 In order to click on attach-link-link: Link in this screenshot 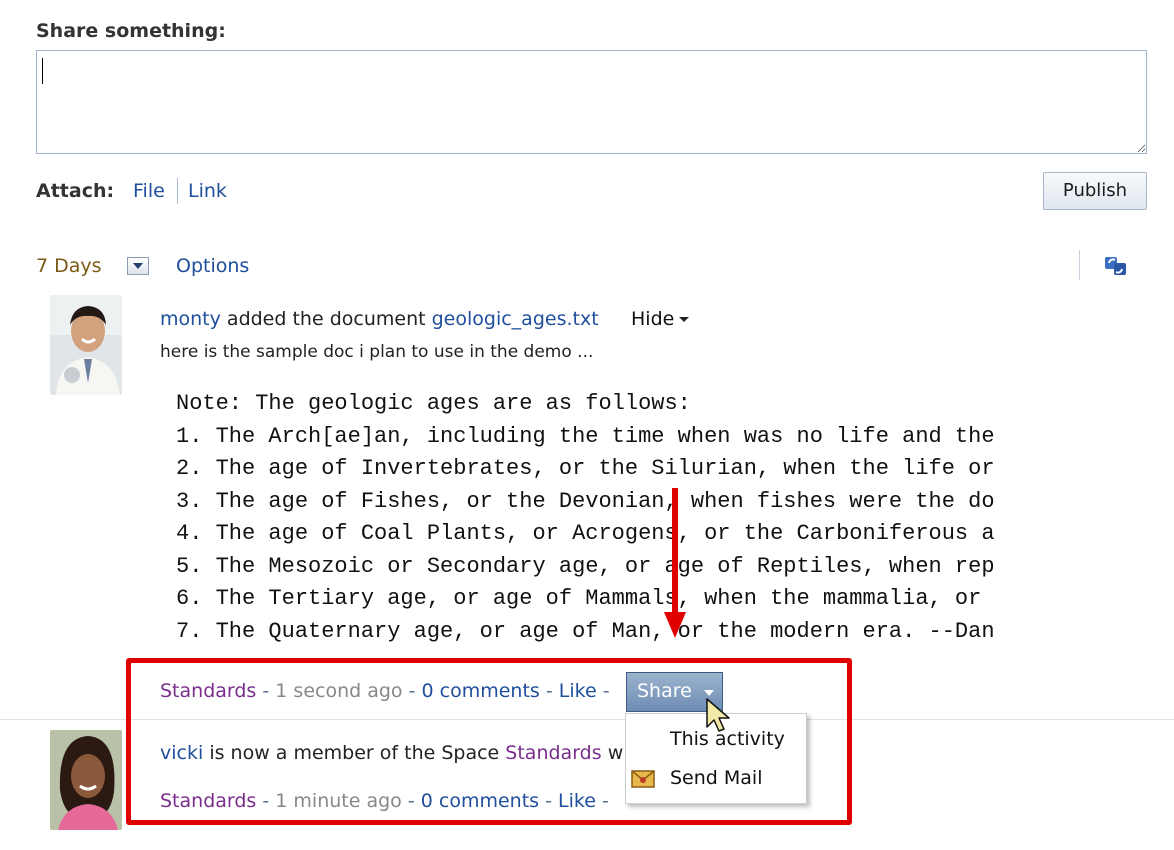, I will do `click(207, 191)`.